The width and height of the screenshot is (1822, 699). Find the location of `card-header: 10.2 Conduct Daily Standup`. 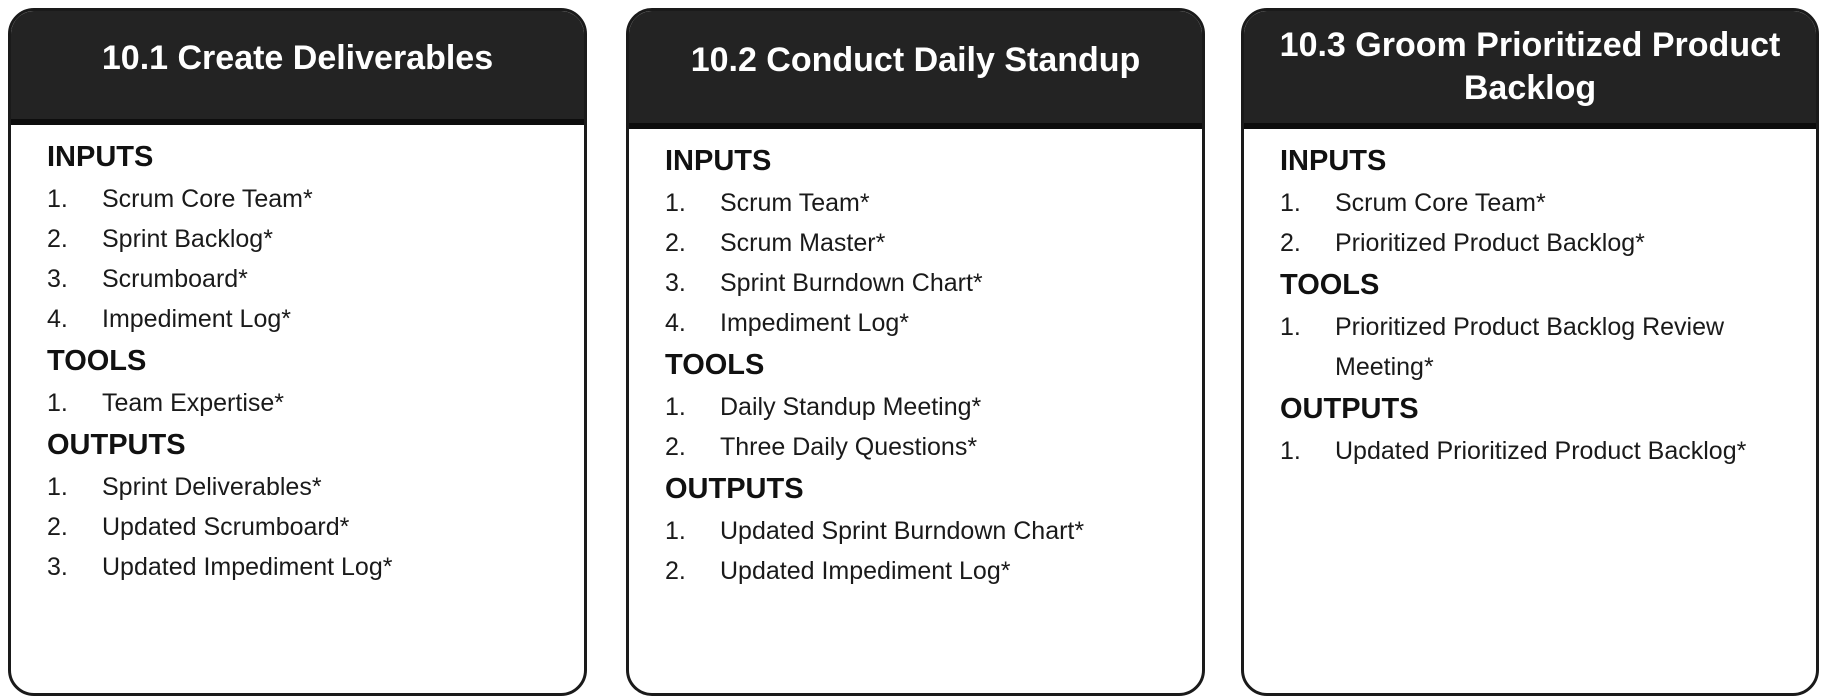

card-header: 10.2 Conduct Daily Standup is located at coordinates (915, 70).